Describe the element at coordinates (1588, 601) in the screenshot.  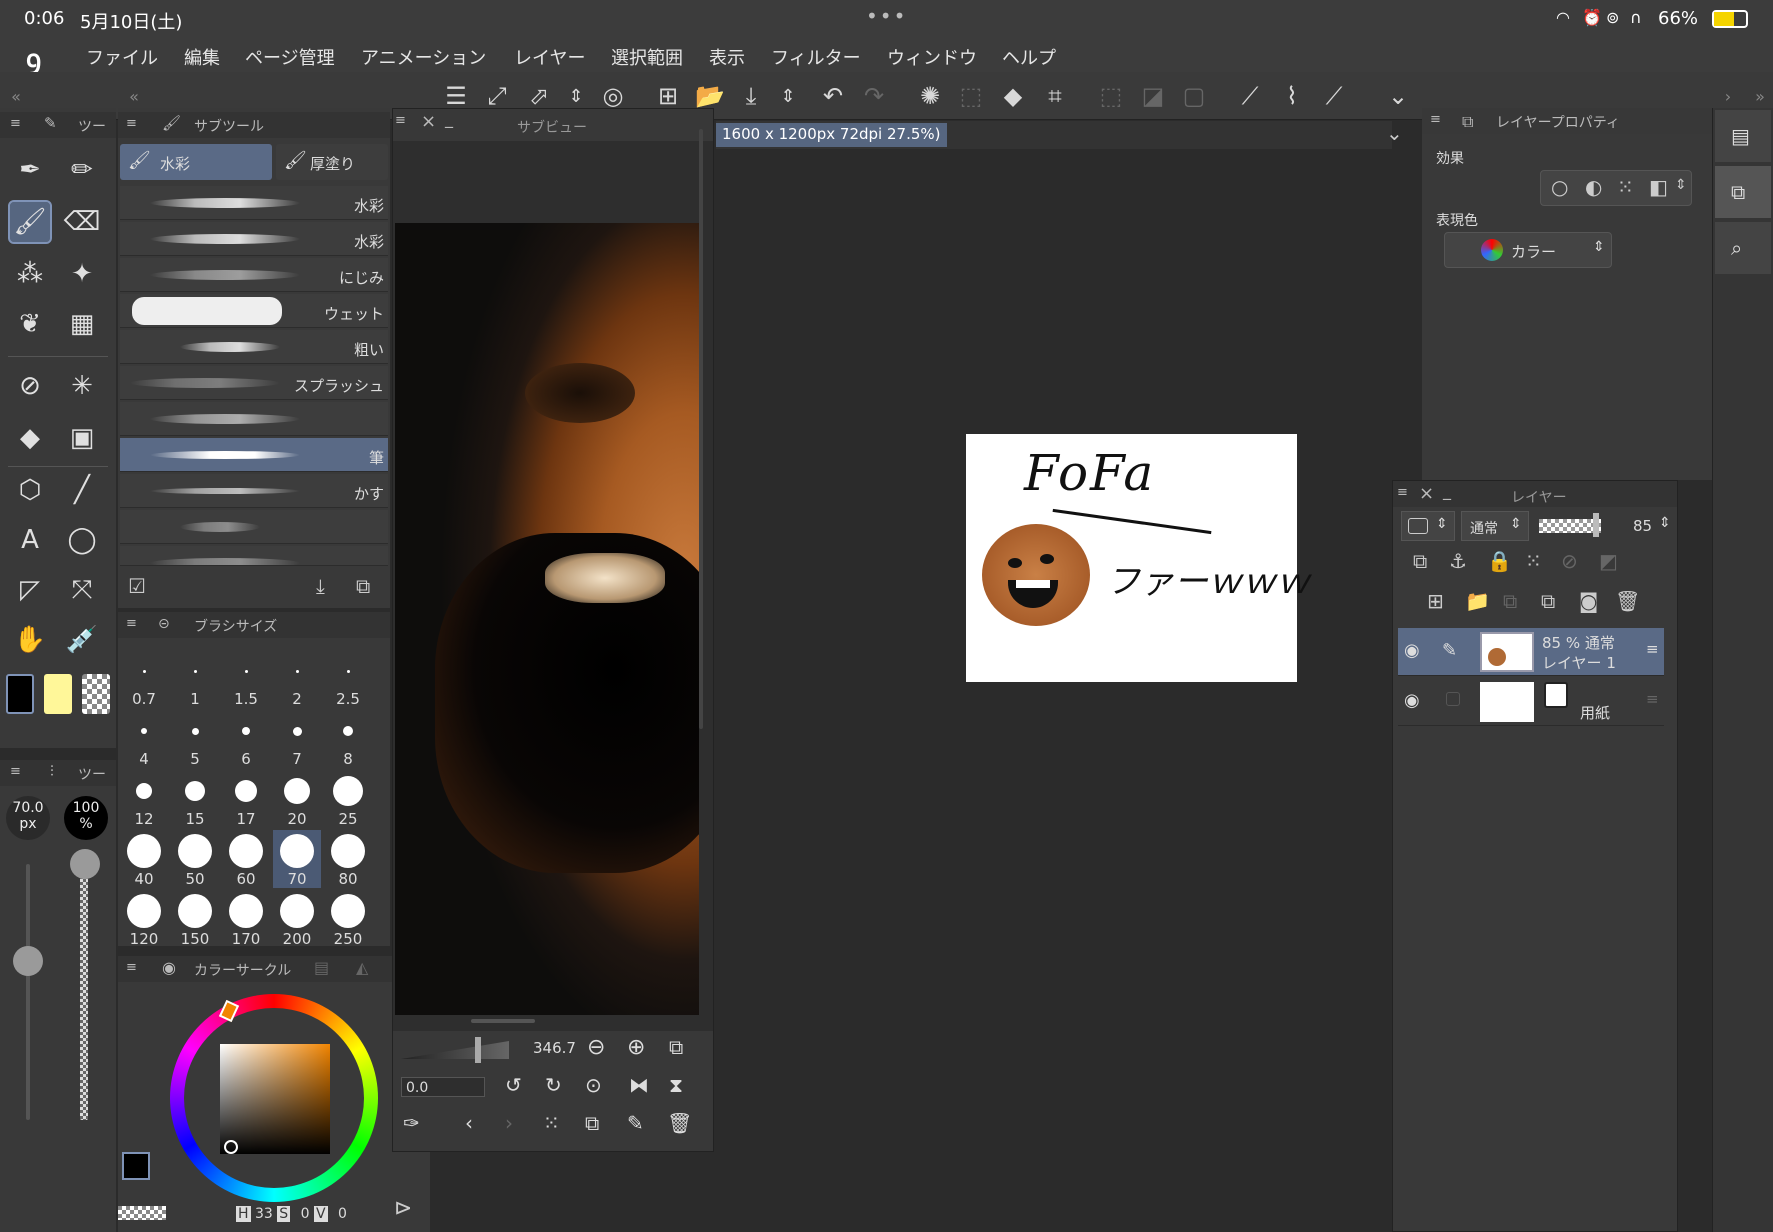
I see `layer-mask-icon: ◙` at that location.